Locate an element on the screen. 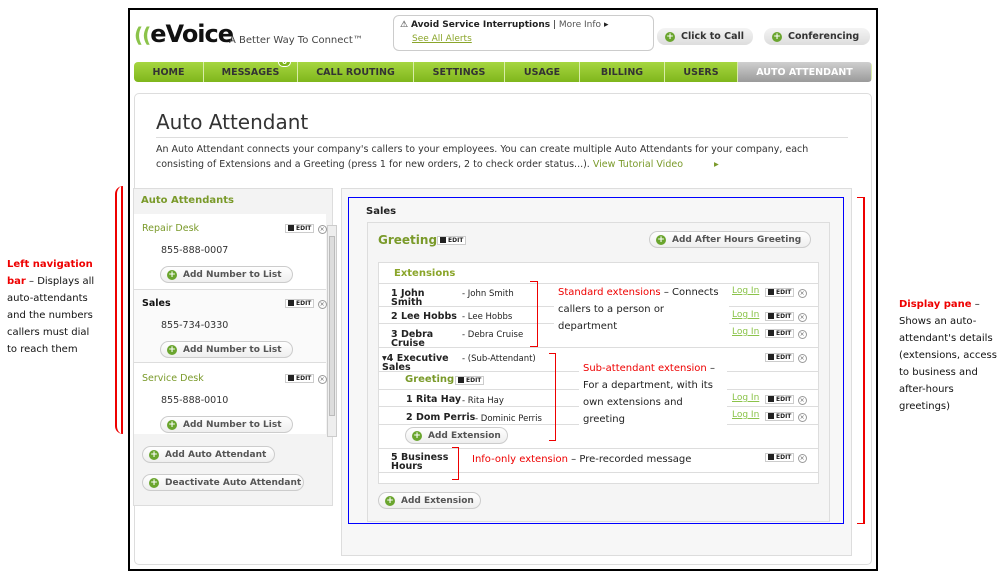  nav-settings: SETTINGS is located at coordinates (459, 72).